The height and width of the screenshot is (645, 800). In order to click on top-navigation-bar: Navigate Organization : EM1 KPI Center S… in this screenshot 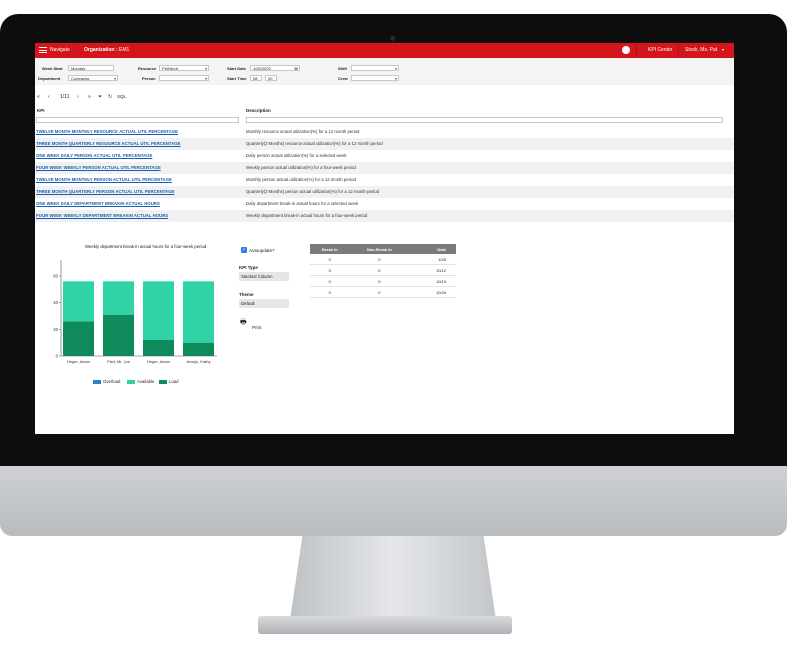, I will do `click(384, 50)`.